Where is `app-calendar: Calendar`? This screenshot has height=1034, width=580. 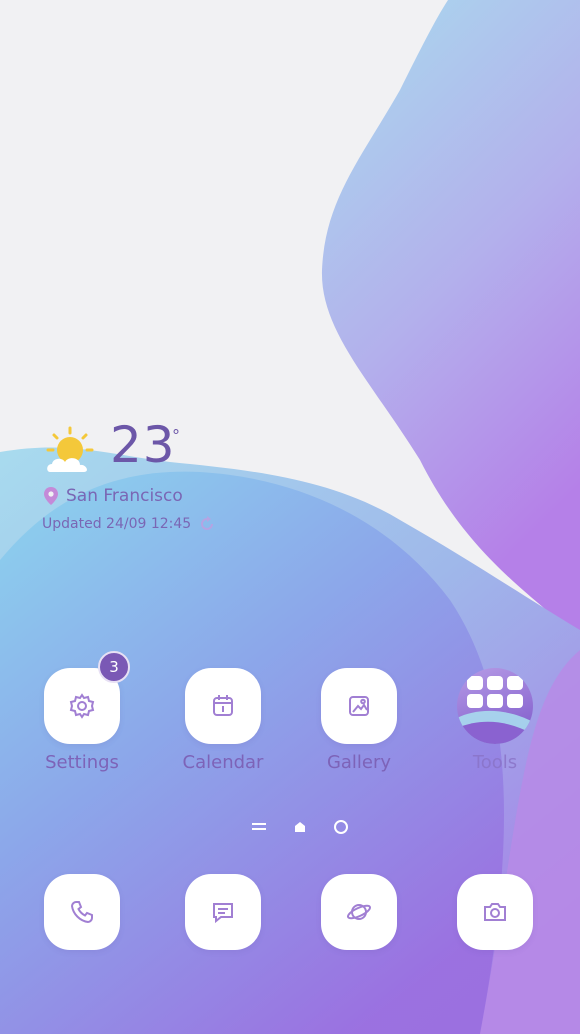
app-calendar: Calendar is located at coordinates (223, 720).